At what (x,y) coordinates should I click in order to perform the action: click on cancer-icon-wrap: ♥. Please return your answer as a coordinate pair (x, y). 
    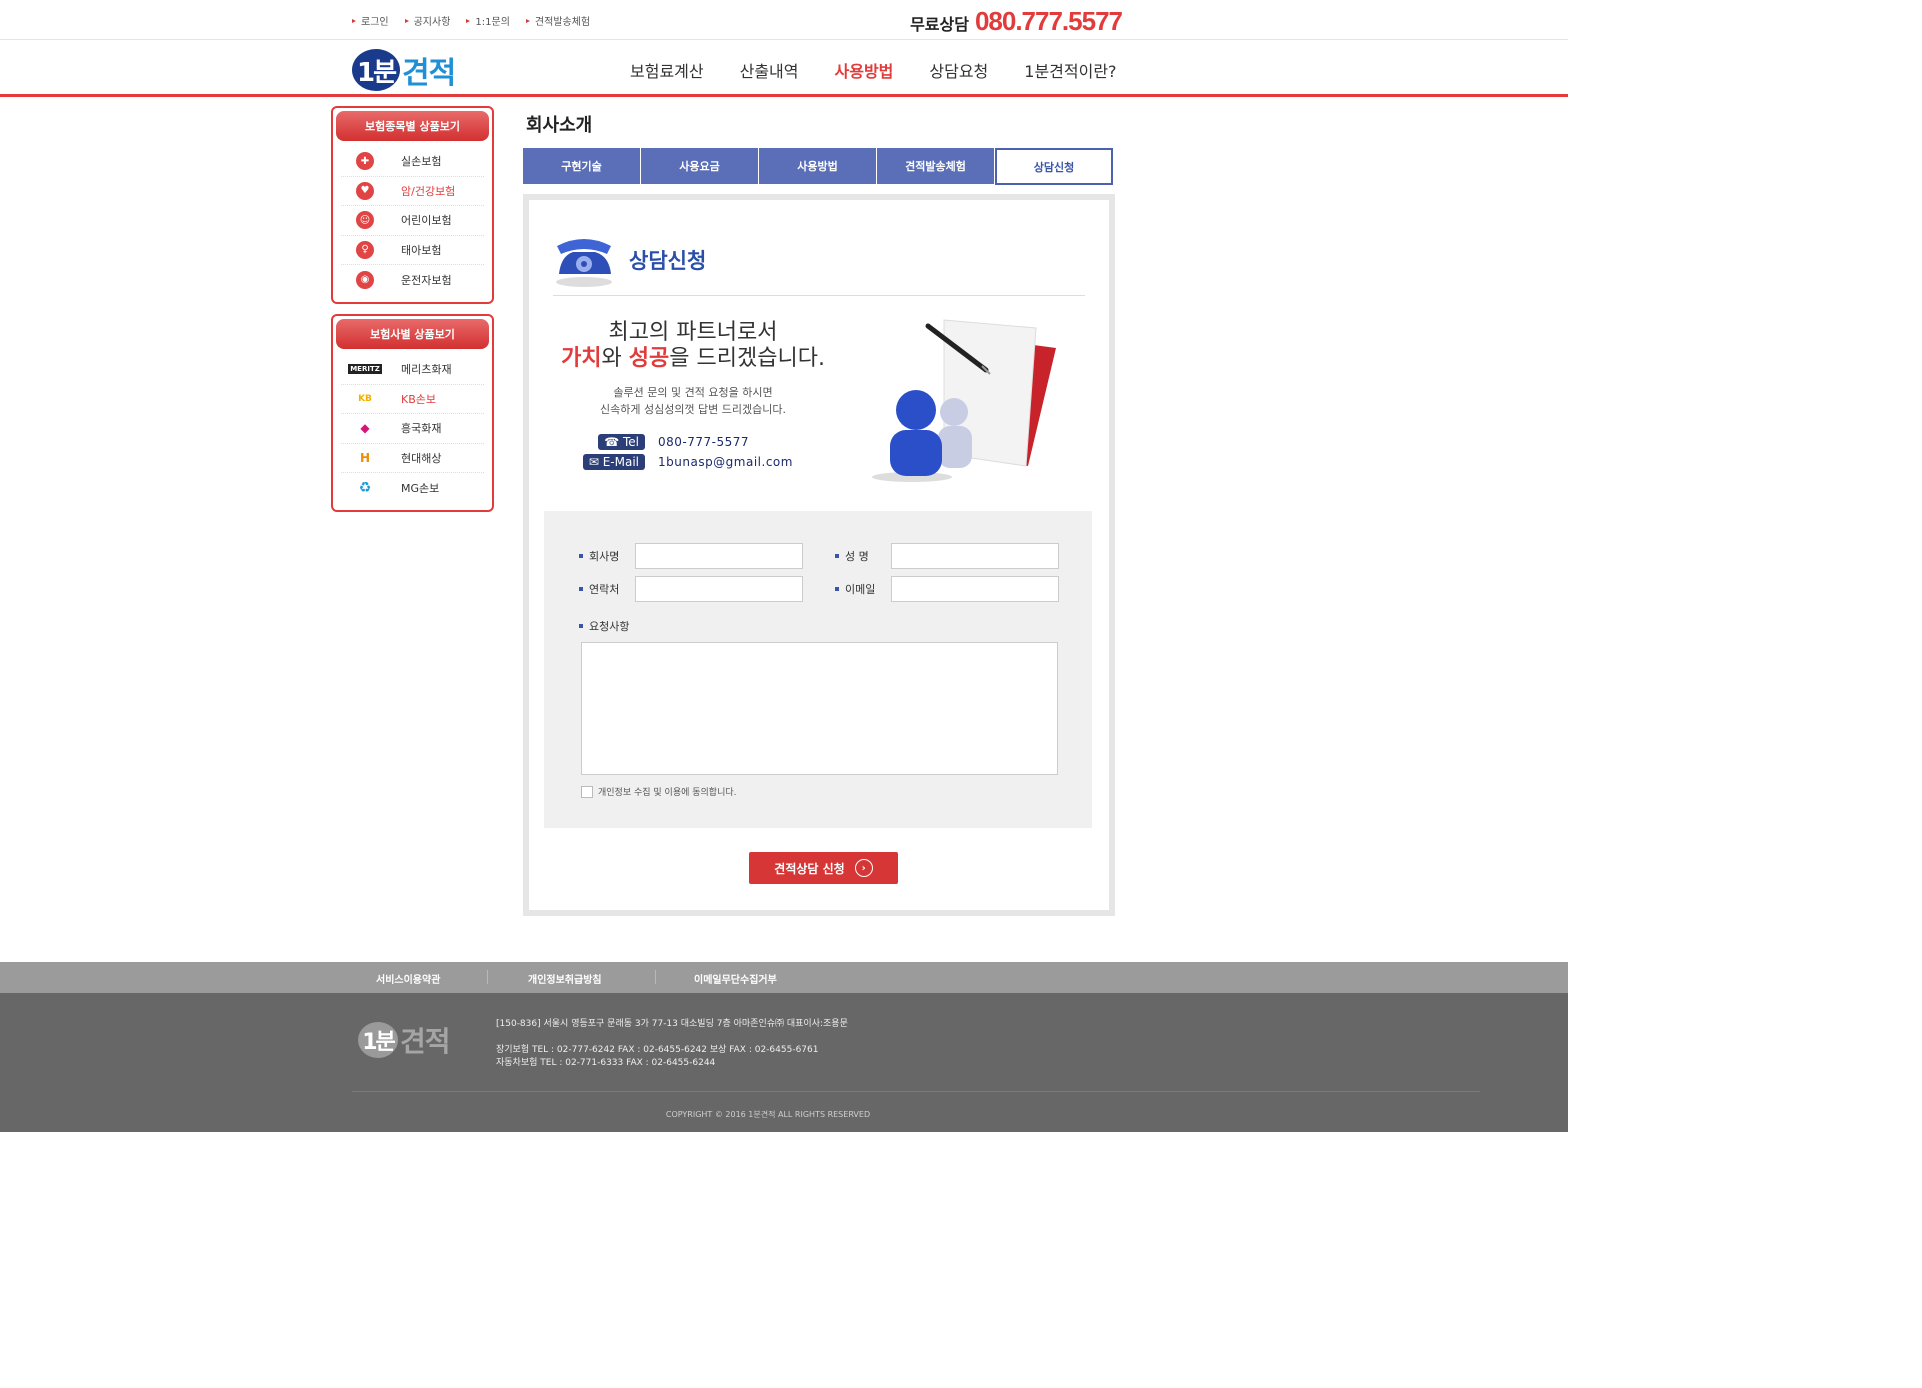
    Looking at the image, I should click on (365, 190).